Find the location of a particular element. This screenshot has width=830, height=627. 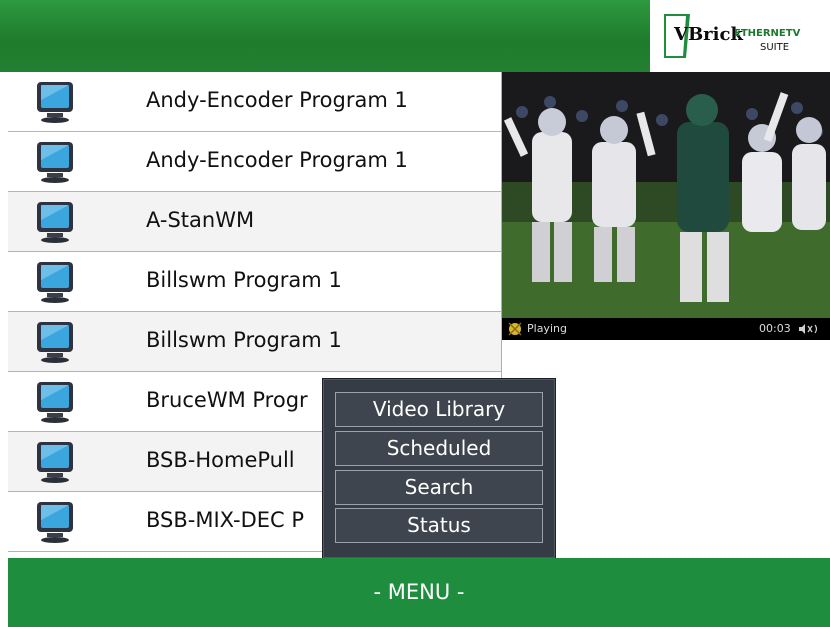

logo-suite-text: SUITE is located at coordinates (774, 47).